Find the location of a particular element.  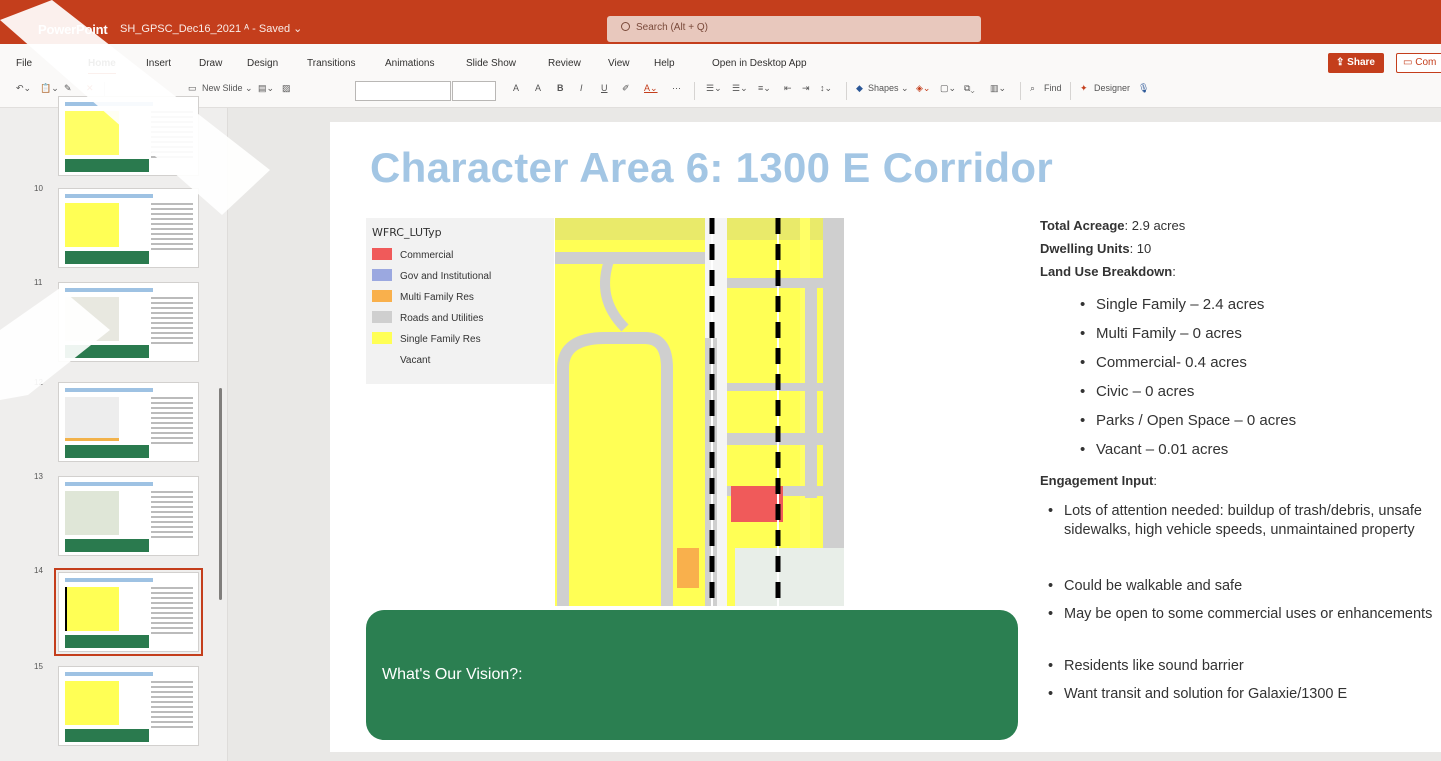

app-name: PowerPoint is located at coordinates (73, 29).